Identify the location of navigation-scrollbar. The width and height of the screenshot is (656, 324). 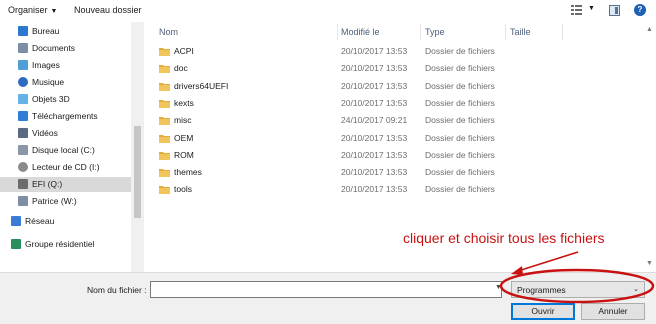
(137, 147).